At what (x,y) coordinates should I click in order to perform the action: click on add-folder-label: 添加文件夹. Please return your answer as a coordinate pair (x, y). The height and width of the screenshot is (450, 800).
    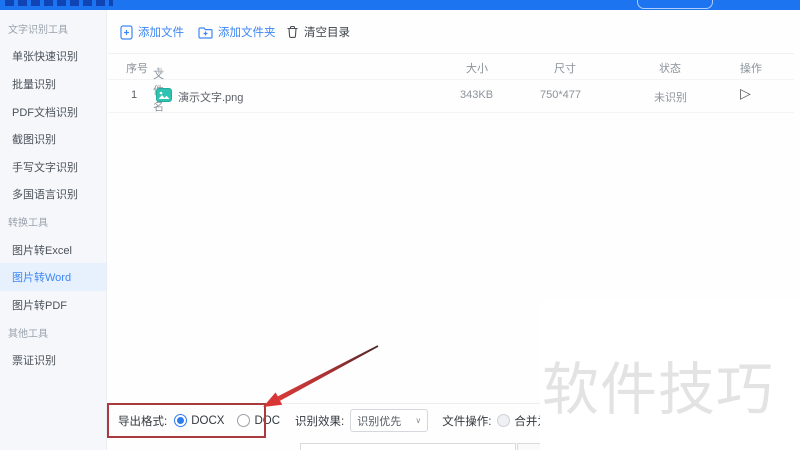
    Looking at the image, I should click on (247, 33).